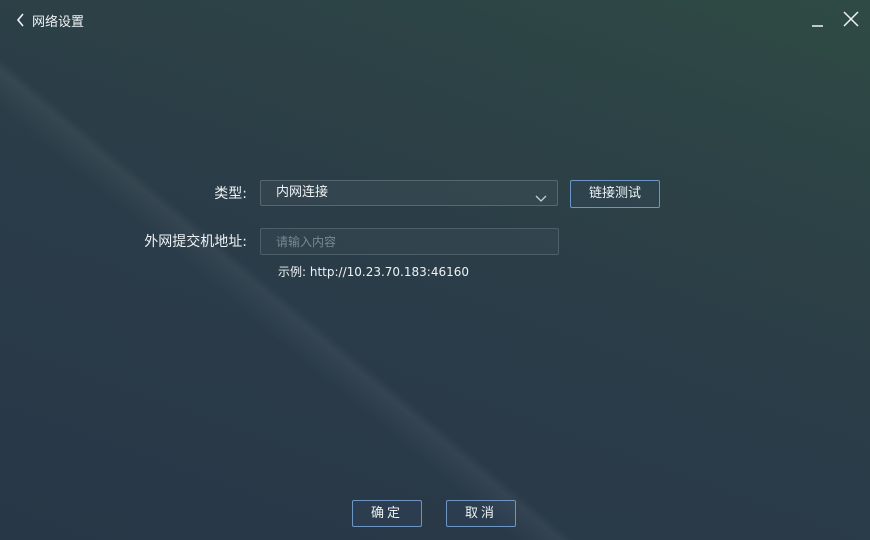  Describe the element at coordinates (541, 197) in the screenshot. I see `chevron-down-icon` at that location.